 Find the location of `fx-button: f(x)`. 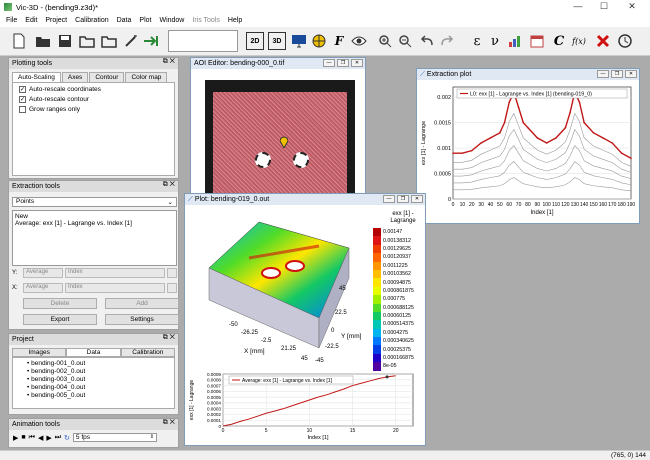

fx-button: f(x) is located at coordinates (579, 41).